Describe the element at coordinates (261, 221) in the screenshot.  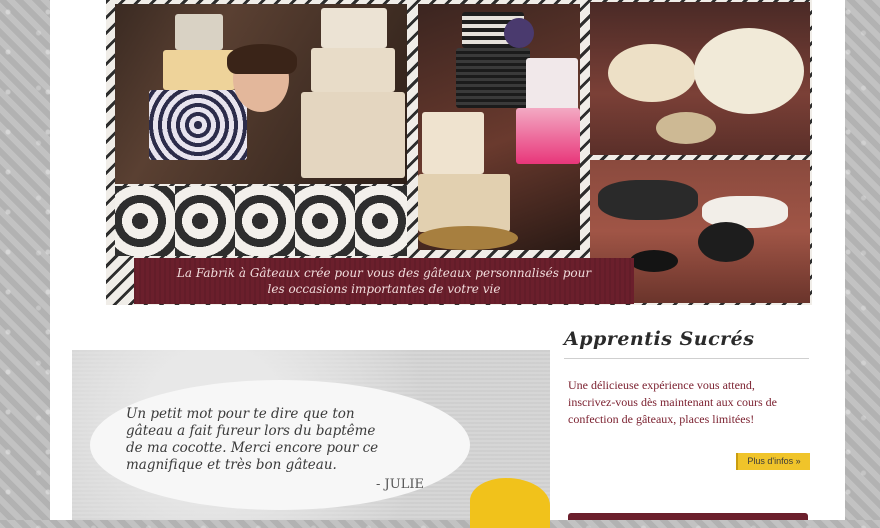
I see `damask-pattern` at that location.